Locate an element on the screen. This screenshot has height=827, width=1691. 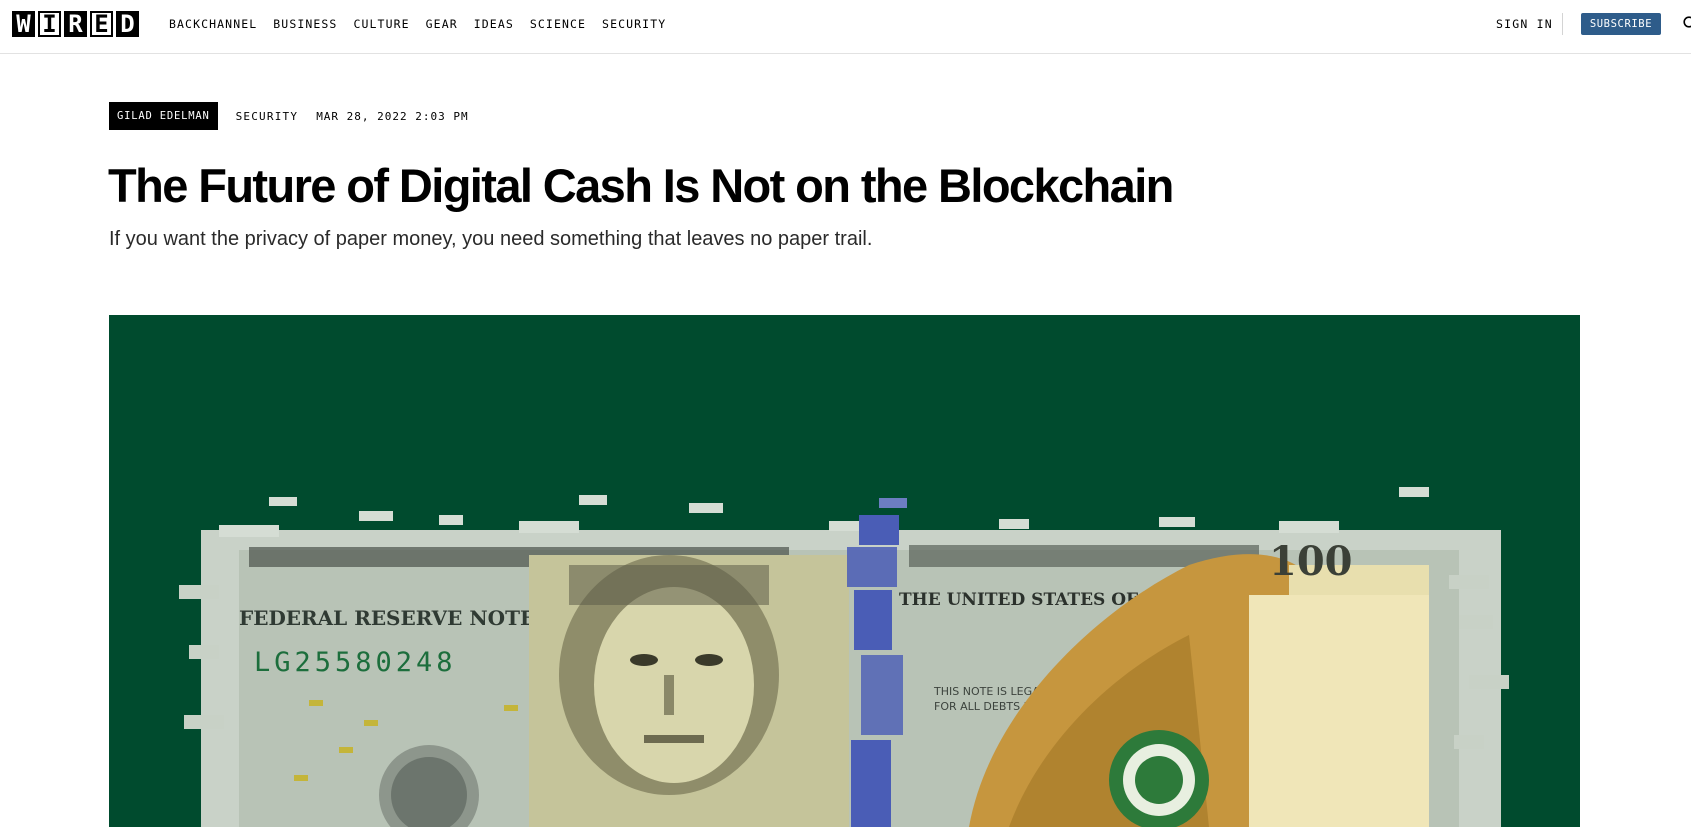
nav-backchannel: BACKCHANNEL is located at coordinates (213, 24).